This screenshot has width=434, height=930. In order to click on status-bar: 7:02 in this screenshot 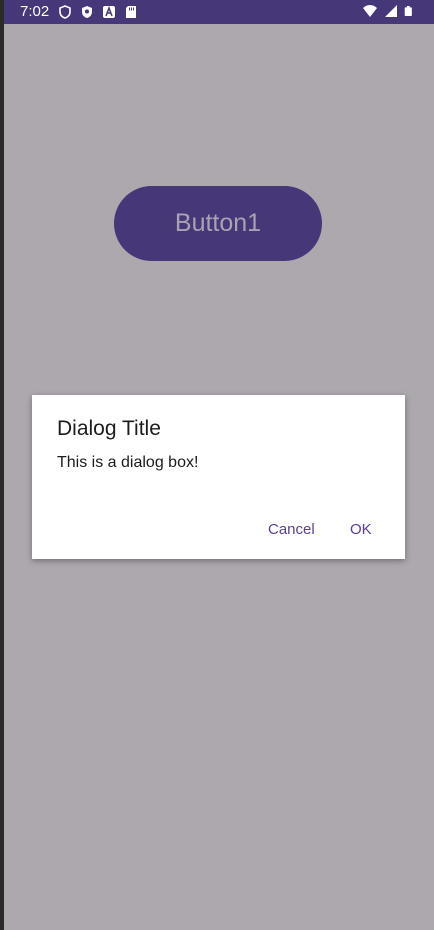, I will do `click(219, 12)`.